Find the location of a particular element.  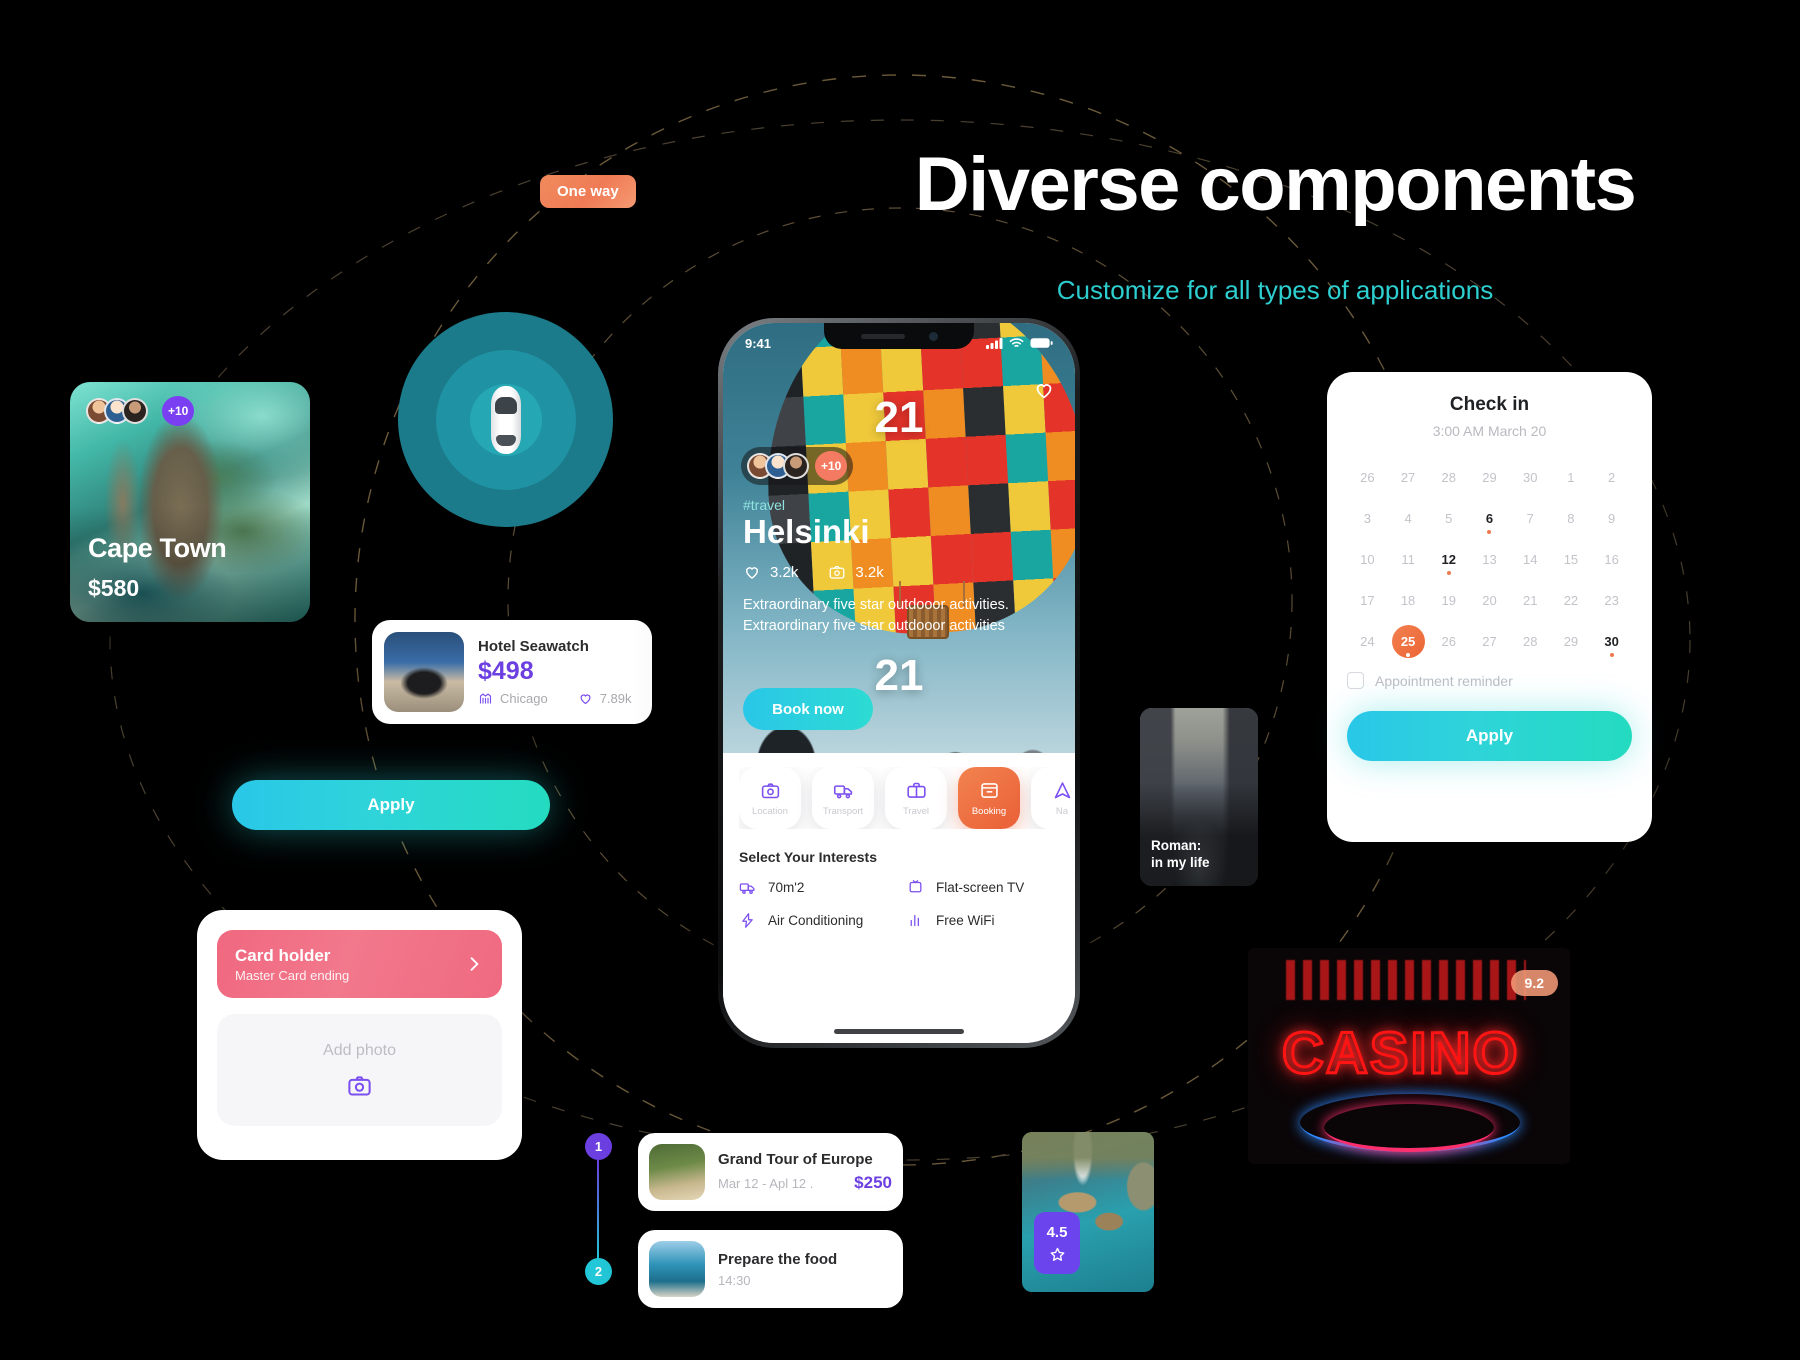

calendar-day: 4 is located at coordinates (1408, 518).